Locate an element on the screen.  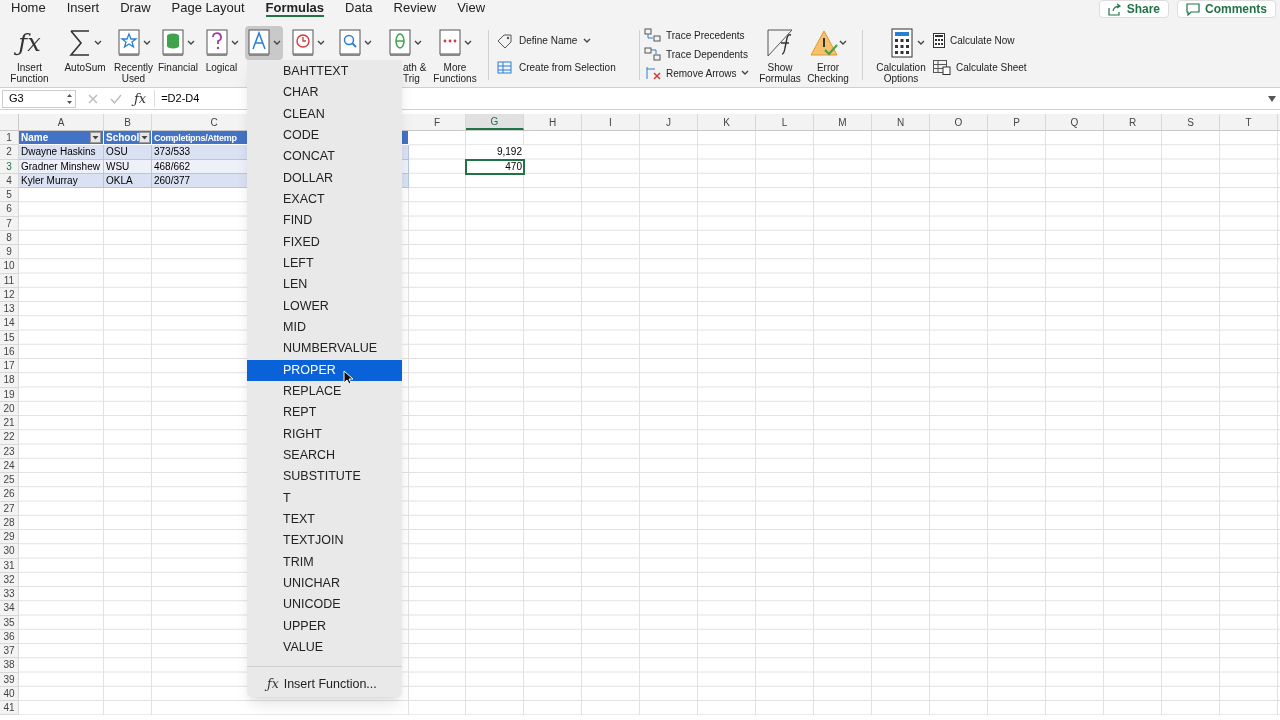
row-header: 30 is located at coordinates (9, 551).